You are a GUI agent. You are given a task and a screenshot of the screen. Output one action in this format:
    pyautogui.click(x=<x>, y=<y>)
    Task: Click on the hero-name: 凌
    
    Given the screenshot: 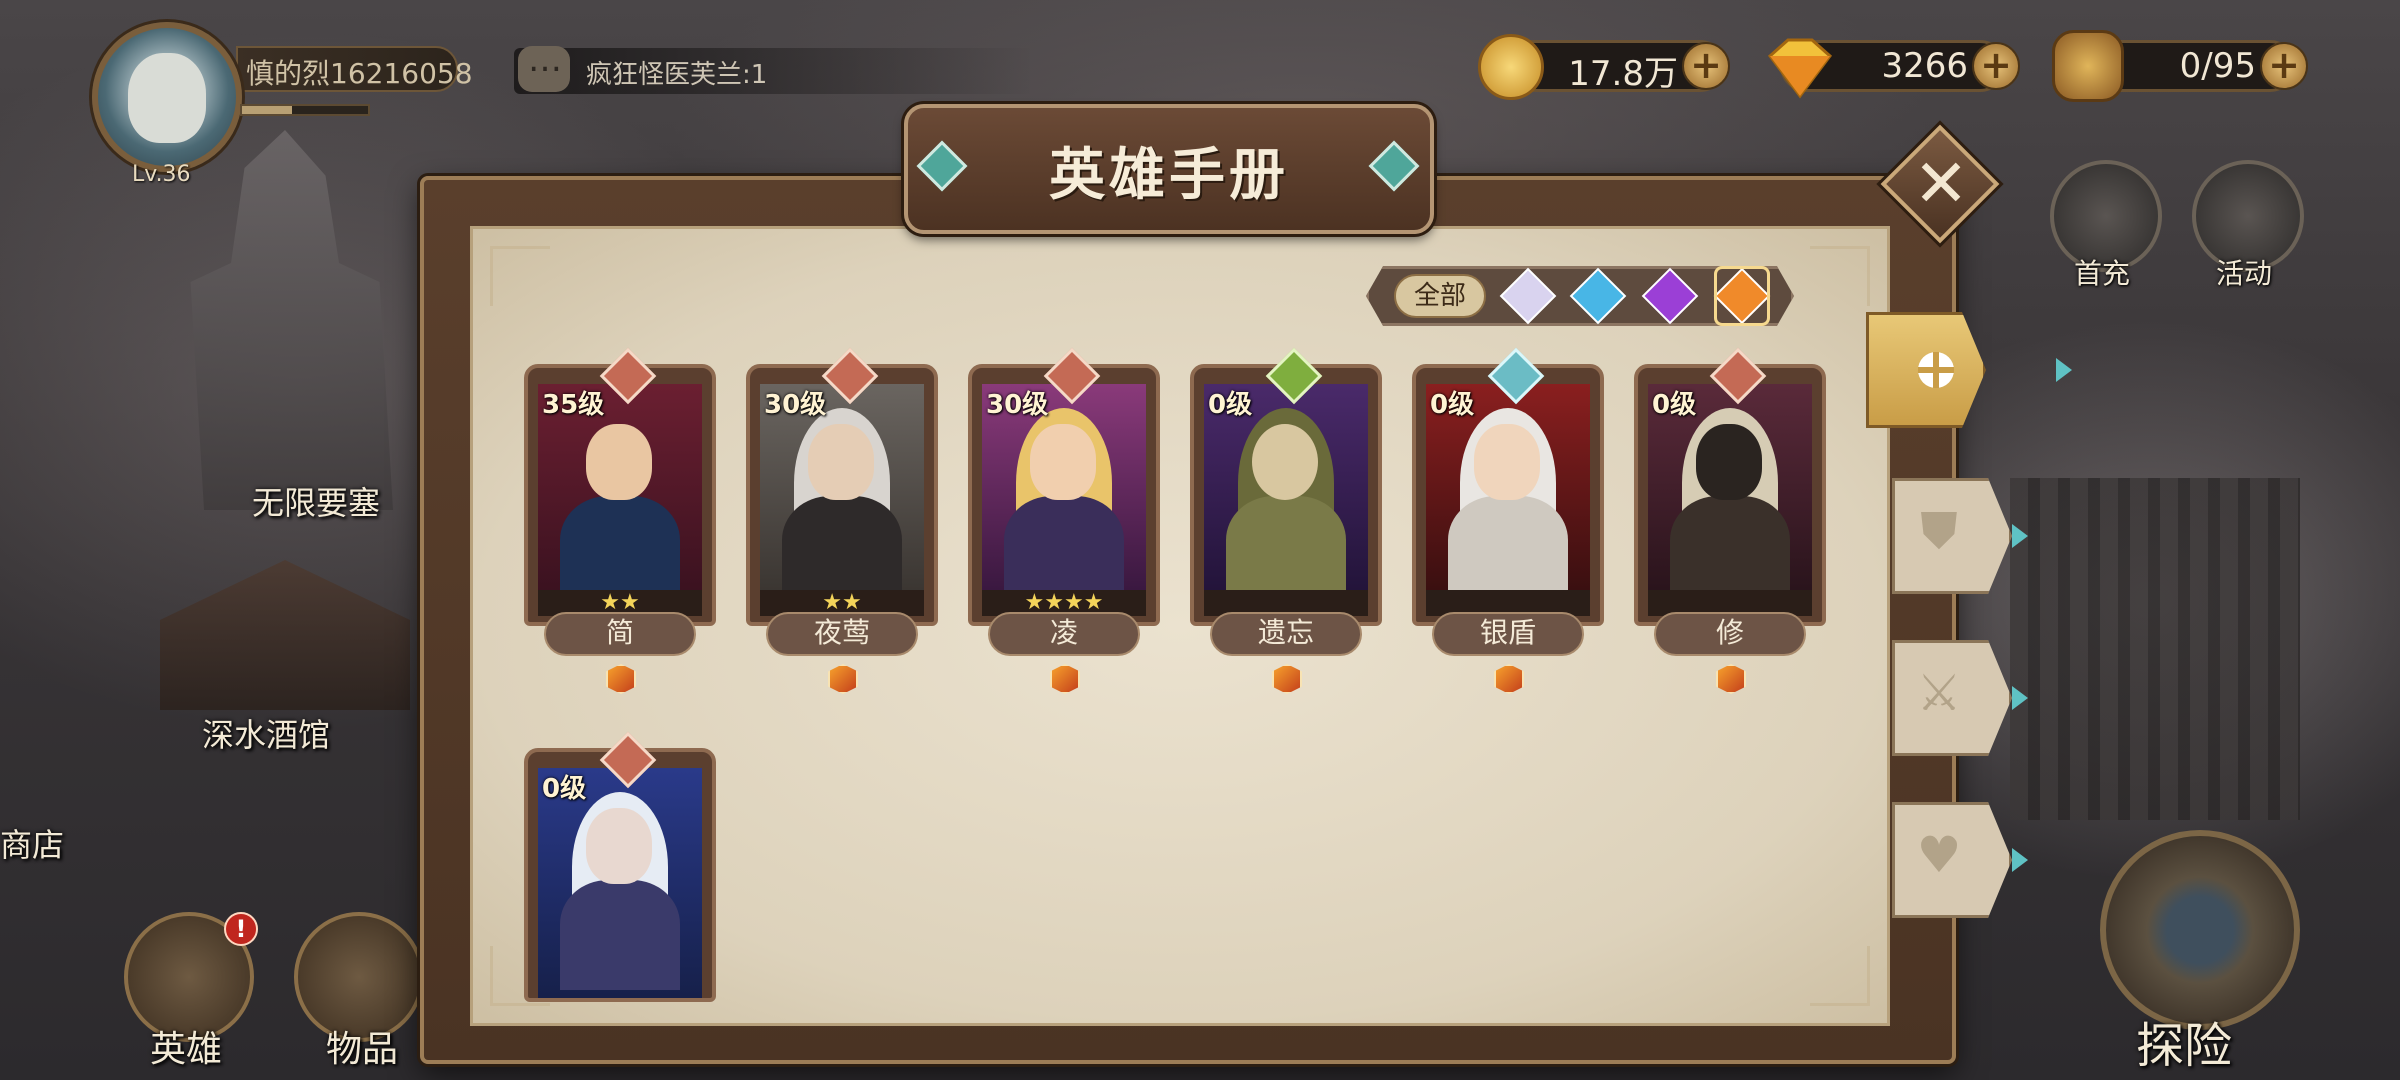 What is the action you would take?
    pyautogui.click(x=1064, y=634)
    